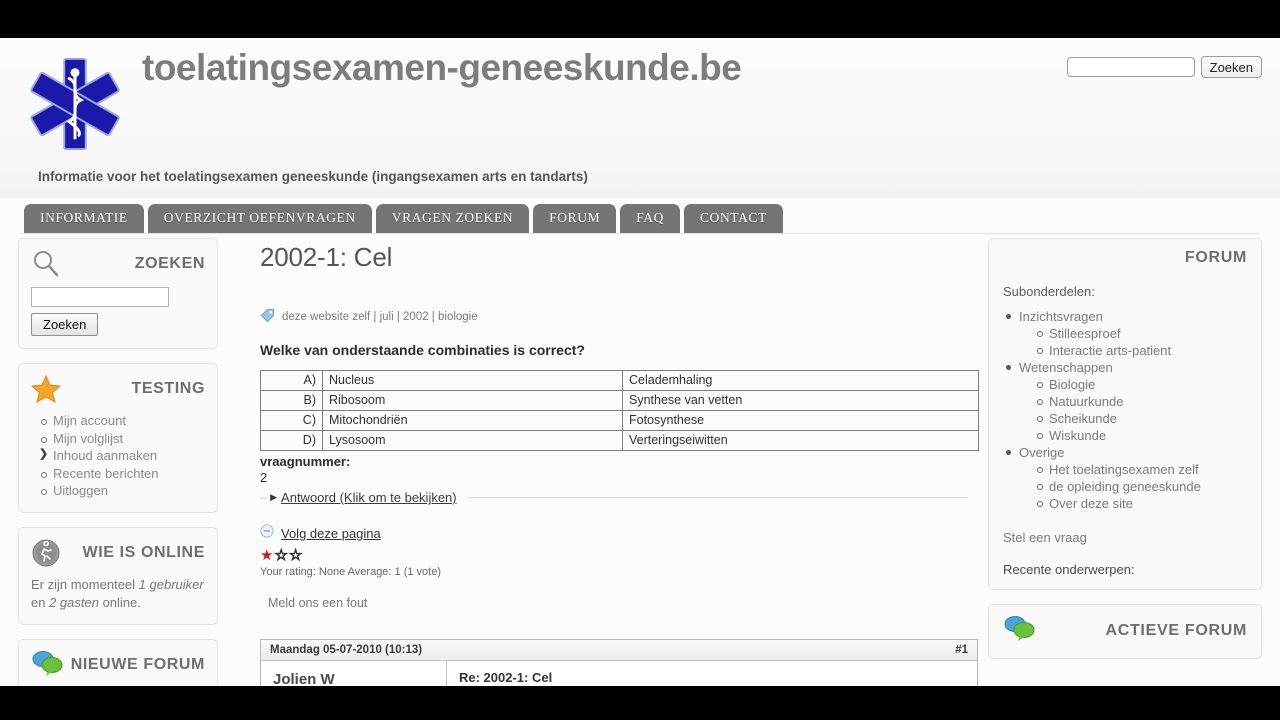 Image resolution: width=1280 pixels, height=720 pixels. Describe the element at coordinates (1130, 67) in the screenshot. I see `header-search-input` at that location.